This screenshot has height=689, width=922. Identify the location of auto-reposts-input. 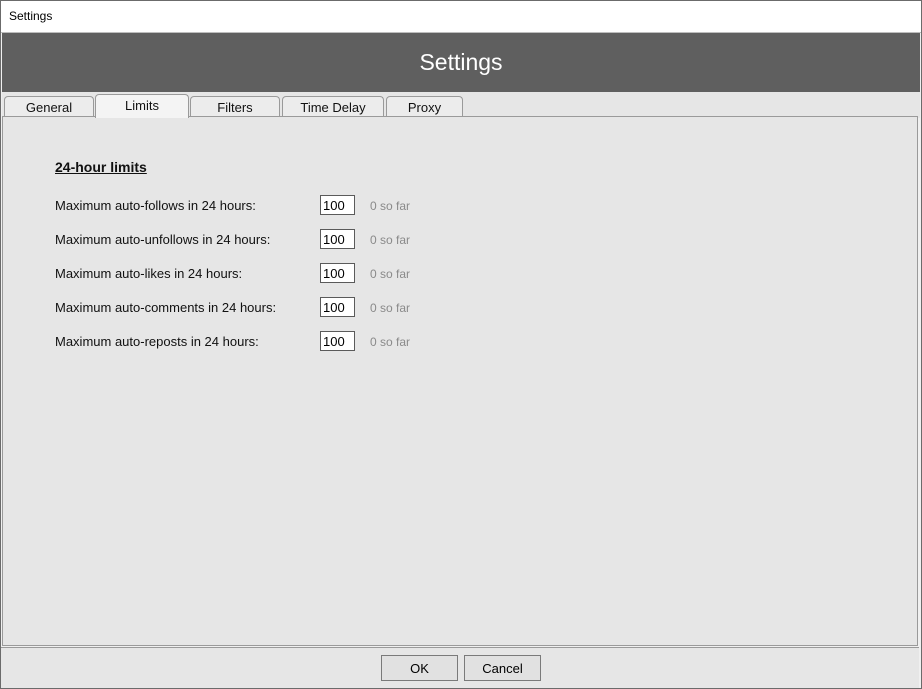
(337, 341).